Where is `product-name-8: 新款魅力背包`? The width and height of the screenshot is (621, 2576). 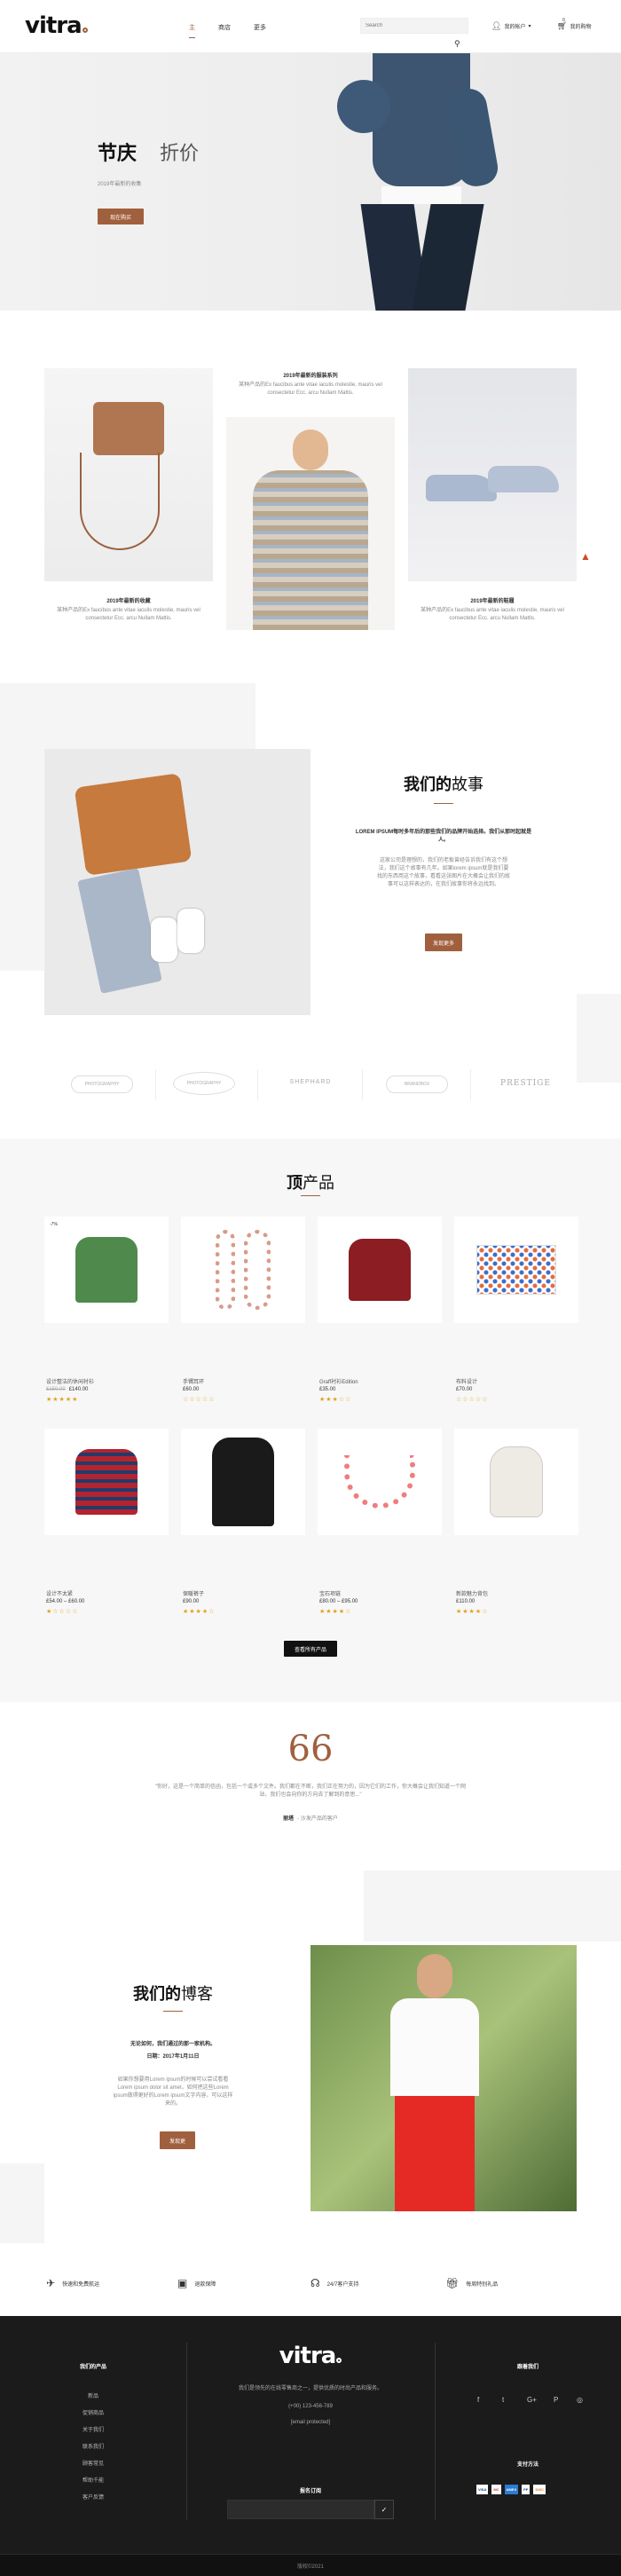 product-name-8: 新款魅力背包 is located at coordinates (472, 1593).